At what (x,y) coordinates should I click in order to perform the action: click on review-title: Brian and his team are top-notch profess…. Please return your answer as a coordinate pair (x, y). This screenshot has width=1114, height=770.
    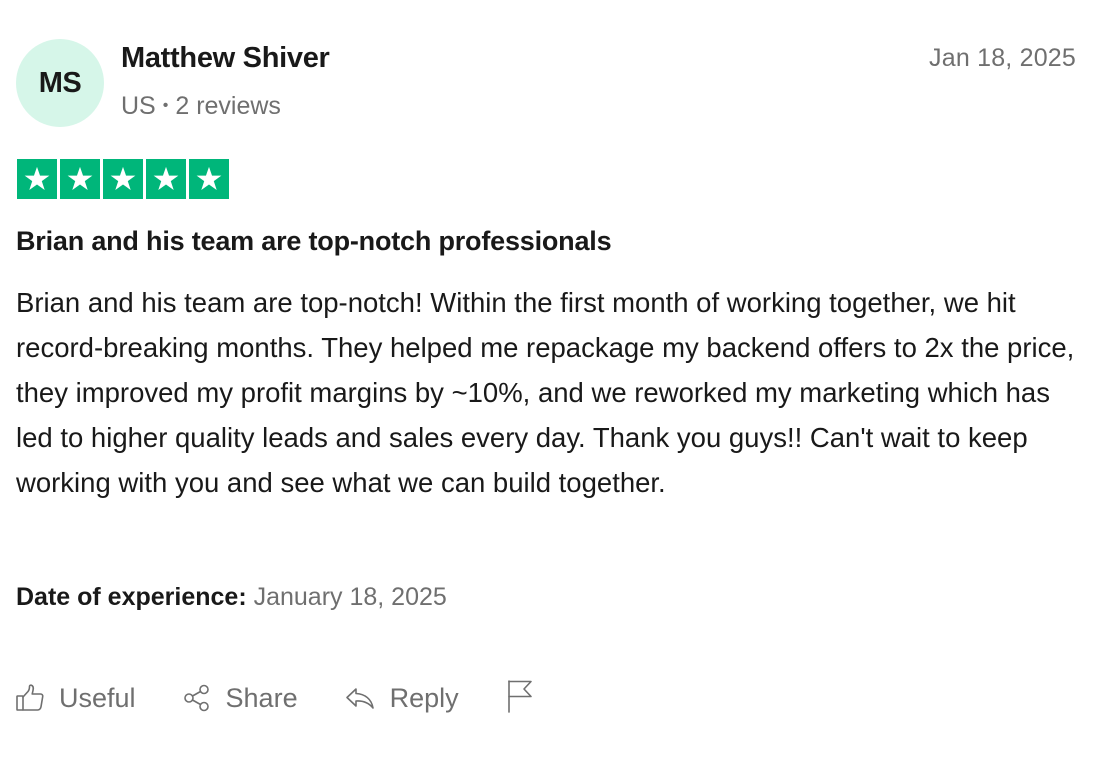
    Looking at the image, I should click on (314, 241).